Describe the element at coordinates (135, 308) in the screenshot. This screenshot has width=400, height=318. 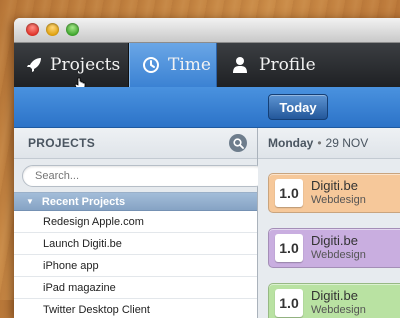
I see `list-item: Twitter Desktop Client` at that location.